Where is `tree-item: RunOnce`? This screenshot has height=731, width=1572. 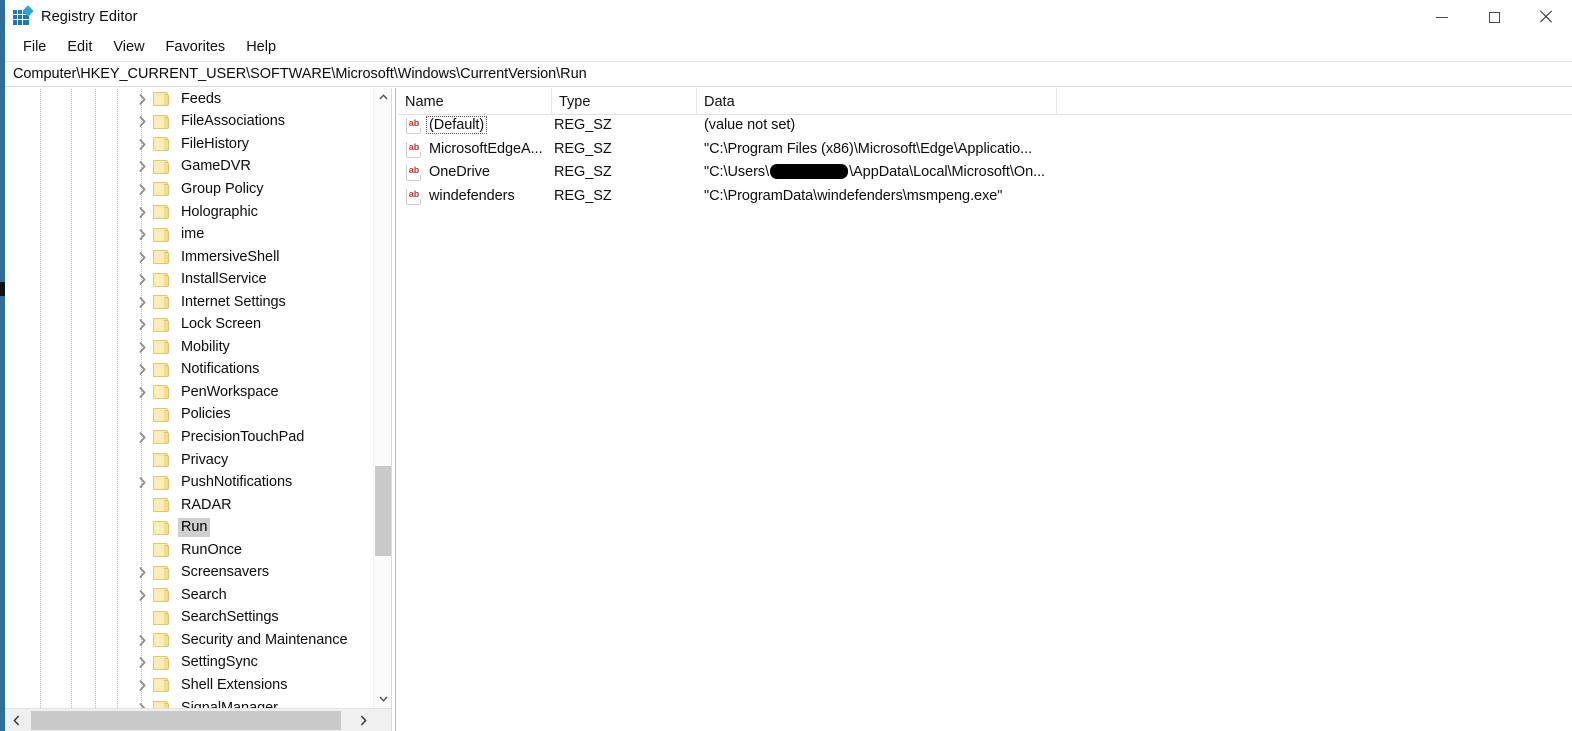 tree-item: RunOnce is located at coordinates (189, 550).